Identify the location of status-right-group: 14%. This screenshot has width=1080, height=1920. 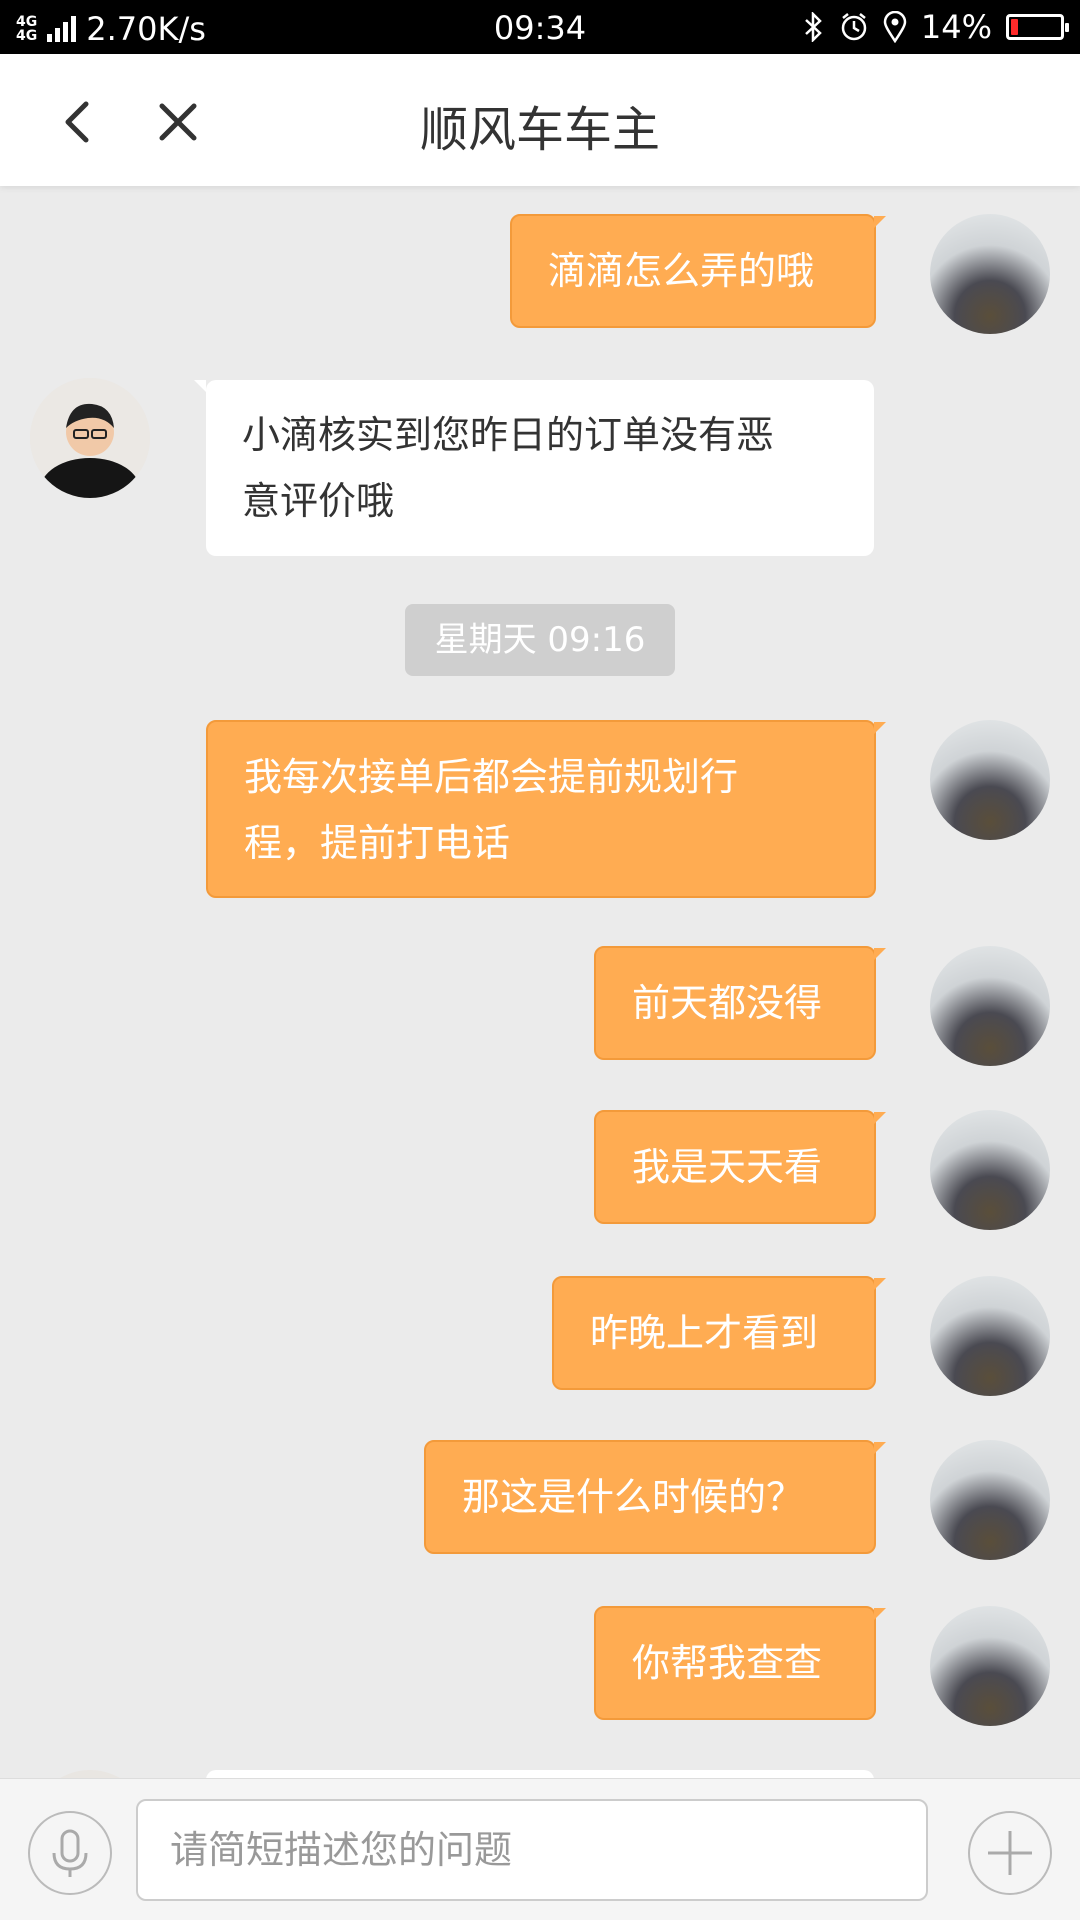
(936, 27).